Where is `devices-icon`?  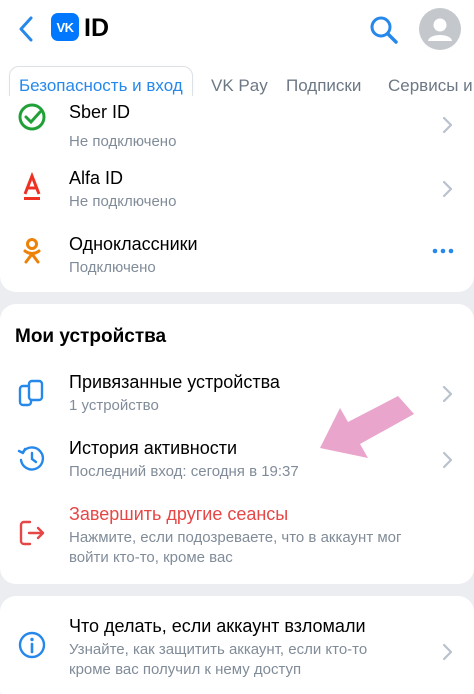 devices-icon is located at coordinates (31, 393).